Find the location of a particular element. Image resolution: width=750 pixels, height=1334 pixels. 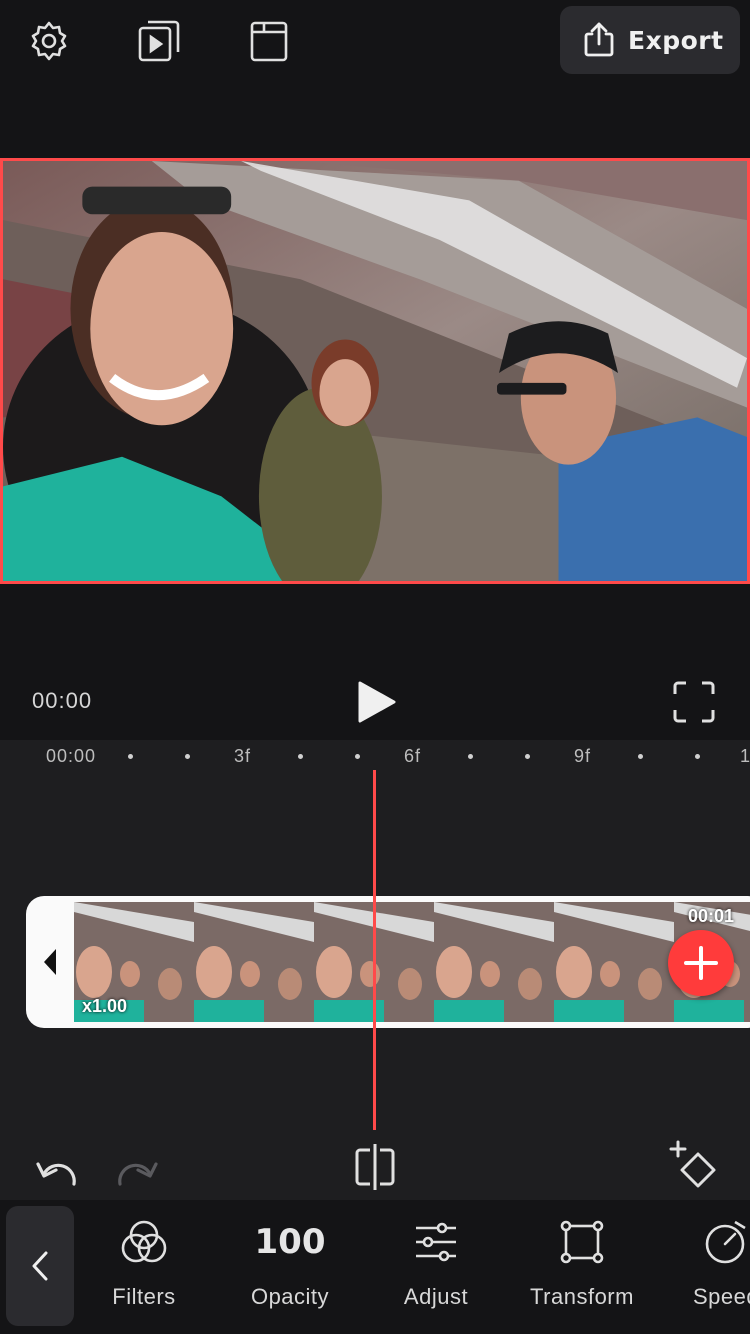

split-icon is located at coordinates (375, 1167).